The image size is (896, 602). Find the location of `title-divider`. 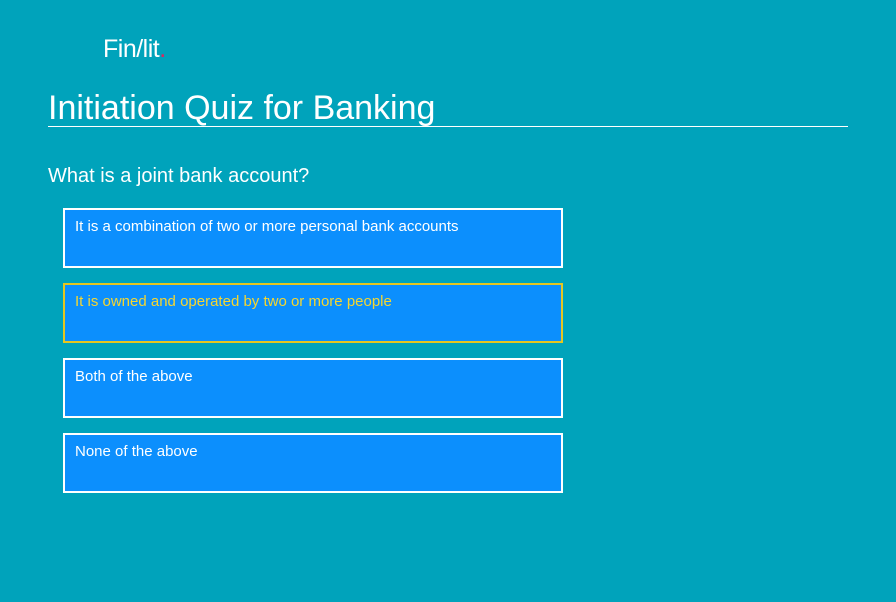

title-divider is located at coordinates (448, 126).